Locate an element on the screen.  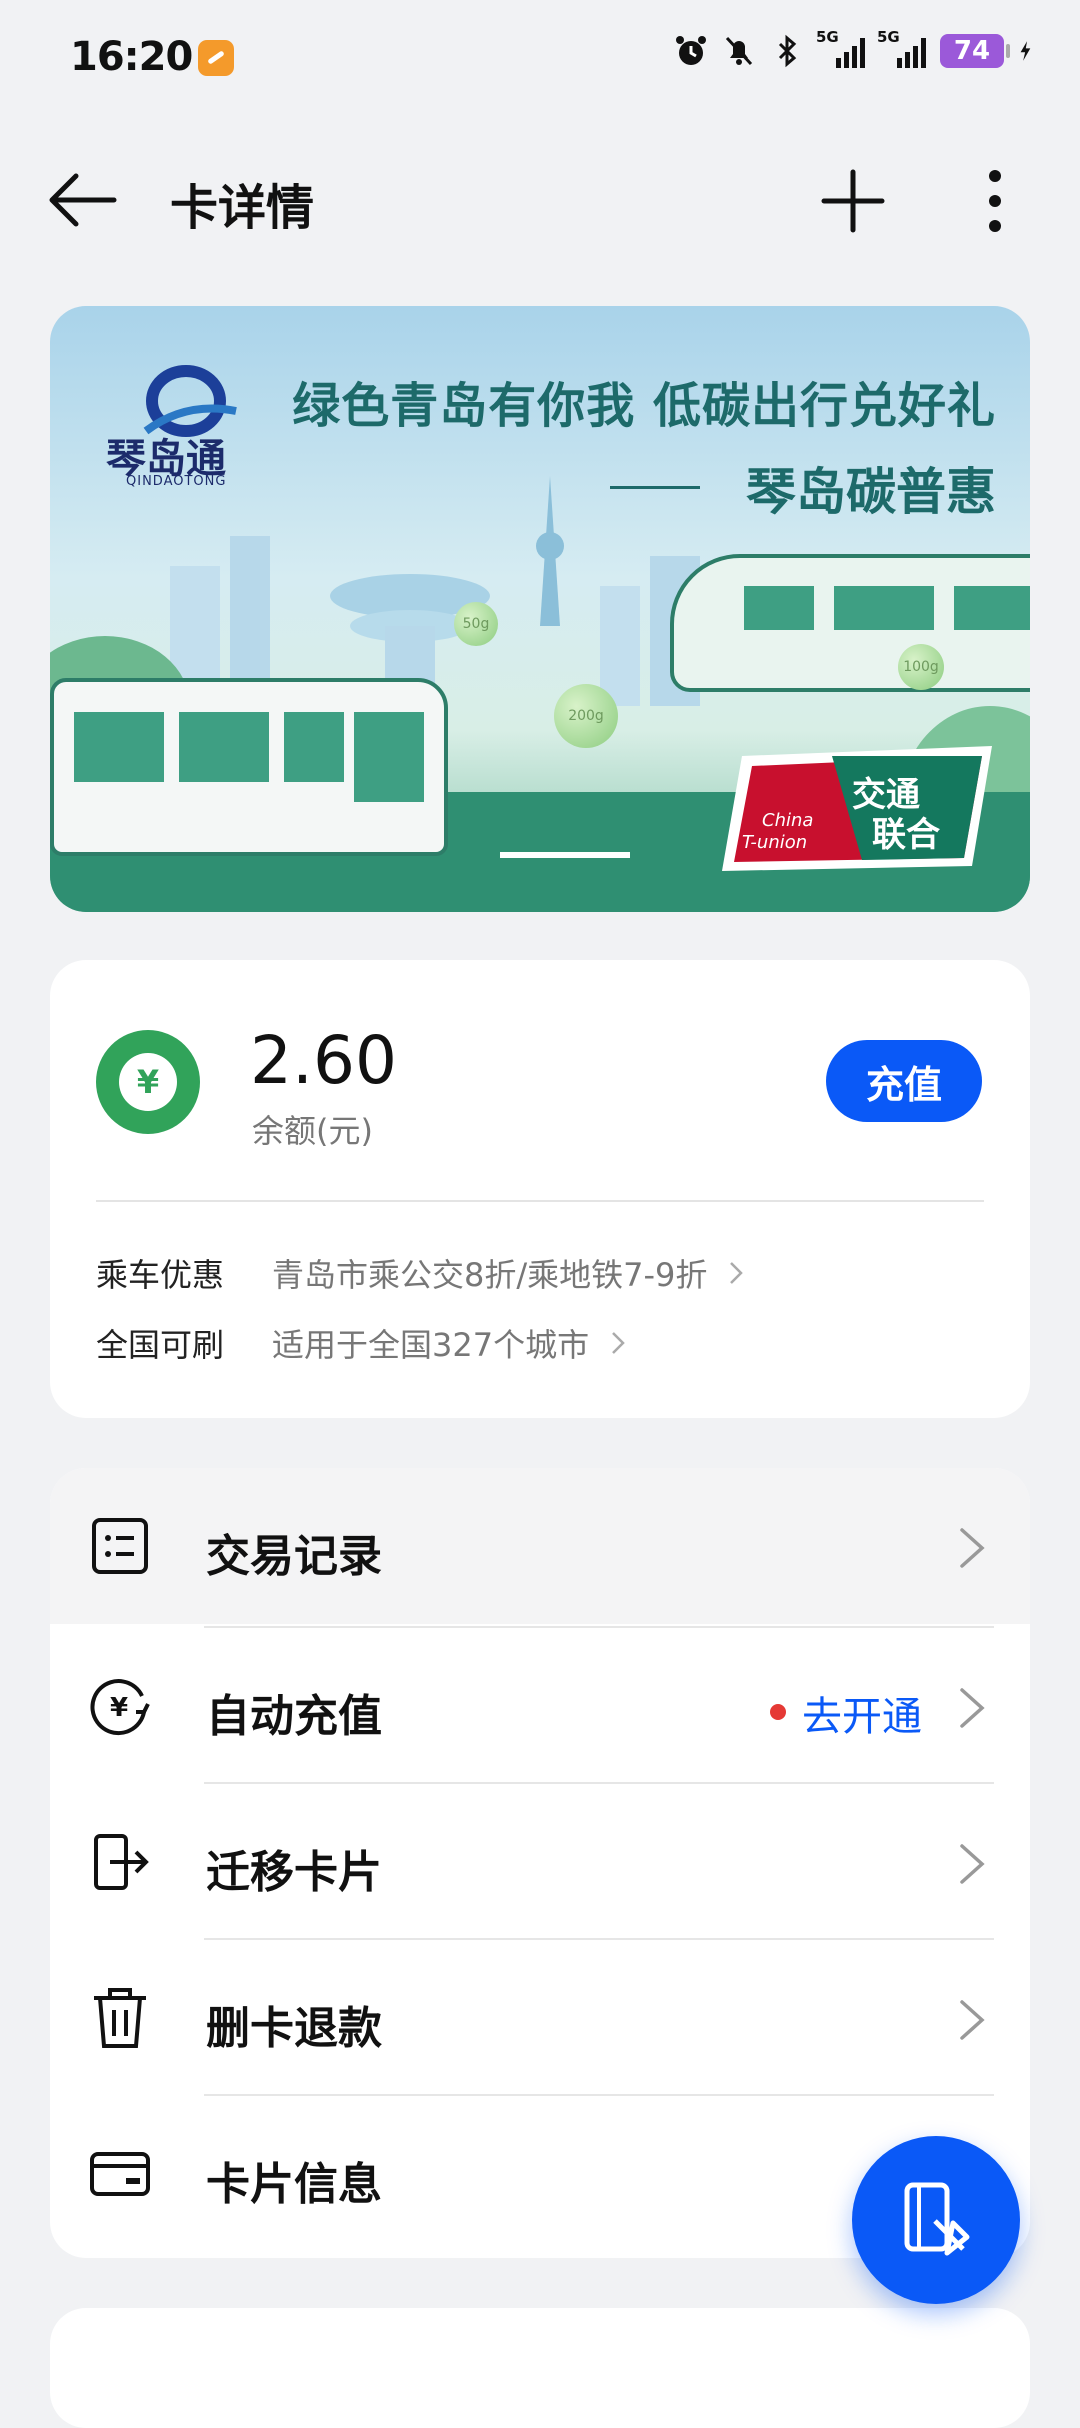
menu-label: 删卡退款 is located at coordinates (294, 2028).